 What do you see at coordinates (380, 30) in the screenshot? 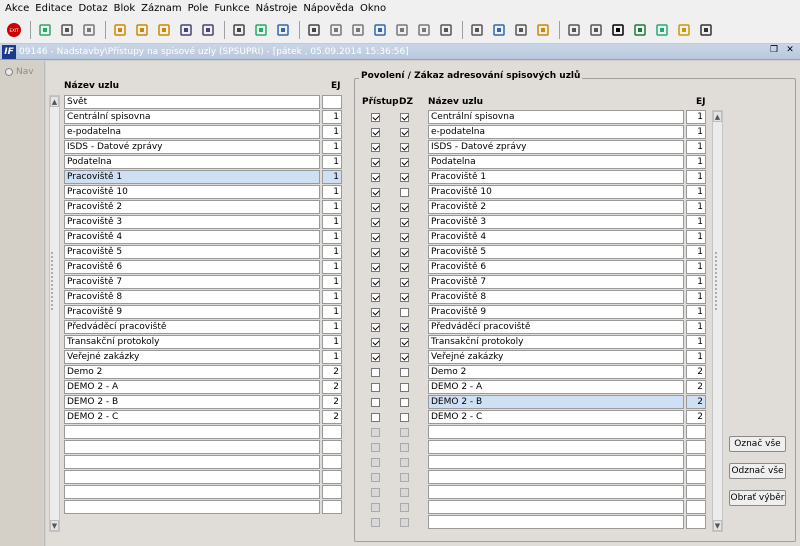
I see `find-icon` at bounding box center [380, 30].